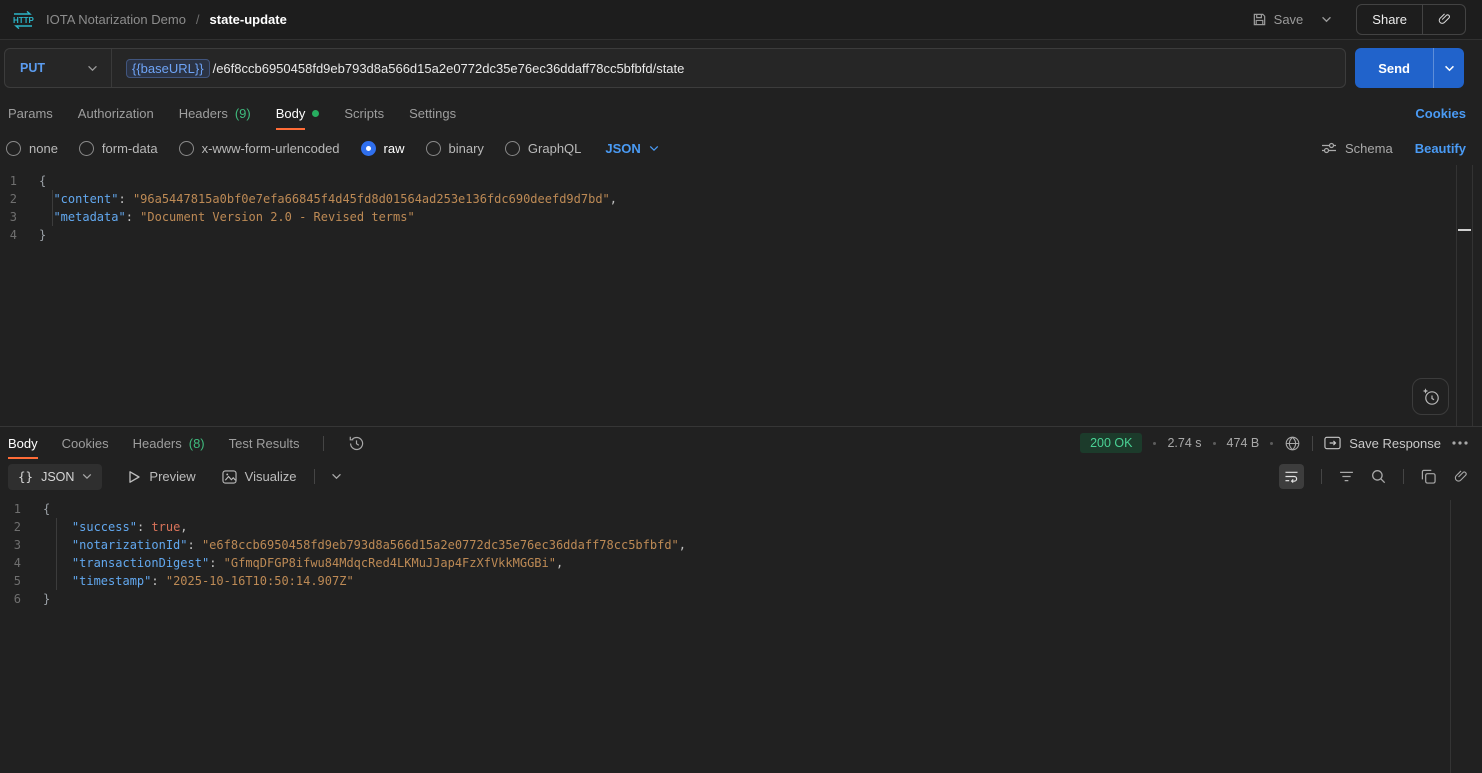 This screenshot has width=1482, height=773. Describe the element at coordinates (58, 68) in the screenshot. I see `method-dropdown: PUT` at that location.